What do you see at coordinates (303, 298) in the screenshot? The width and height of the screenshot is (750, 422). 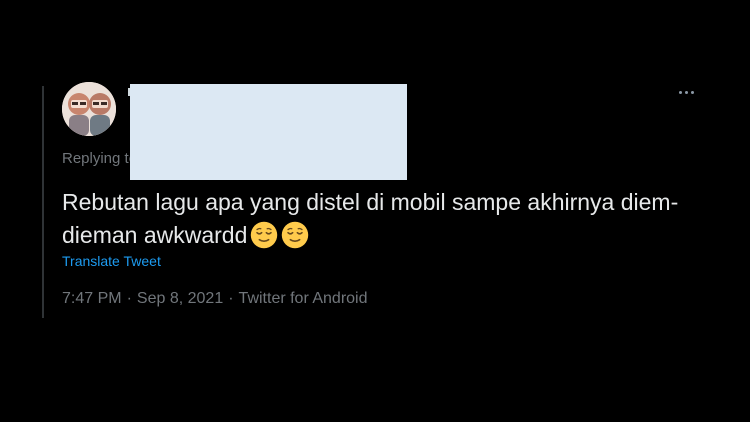 I see `tweet-source: Twitter for Android` at bounding box center [303, 298].